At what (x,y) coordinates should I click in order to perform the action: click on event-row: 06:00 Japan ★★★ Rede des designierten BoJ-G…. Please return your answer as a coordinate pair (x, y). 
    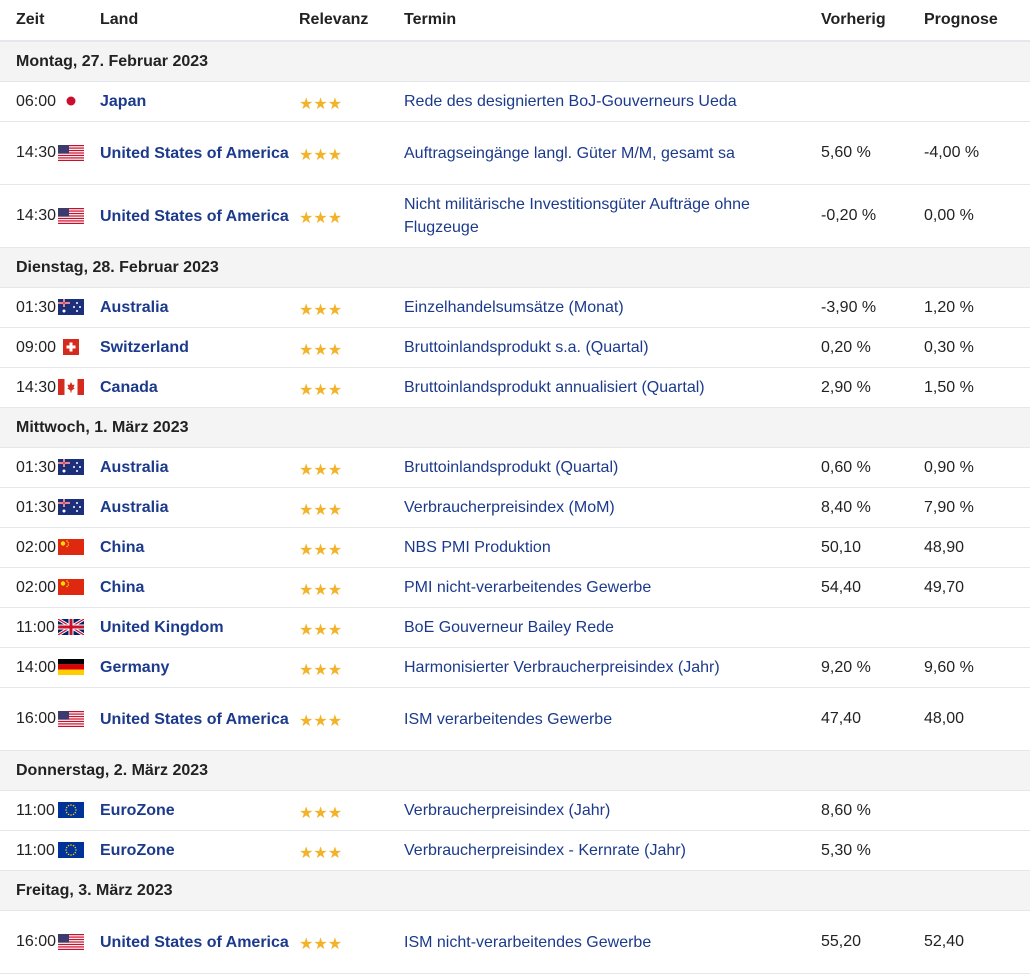
    Looking at the image, I should click on (515, 101).